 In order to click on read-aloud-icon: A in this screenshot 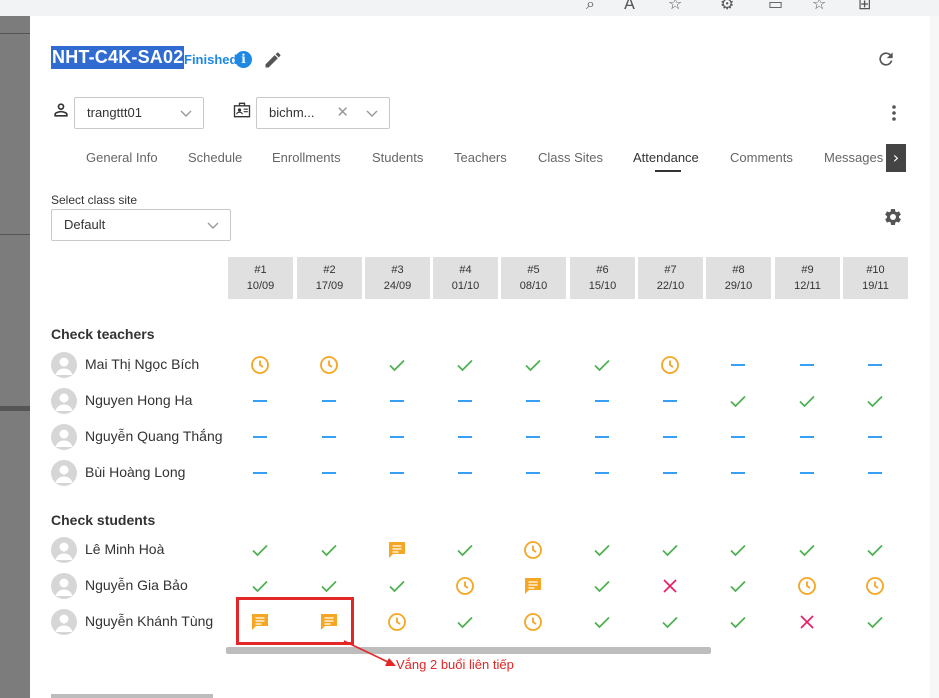, I will do `click(629, 6)`.